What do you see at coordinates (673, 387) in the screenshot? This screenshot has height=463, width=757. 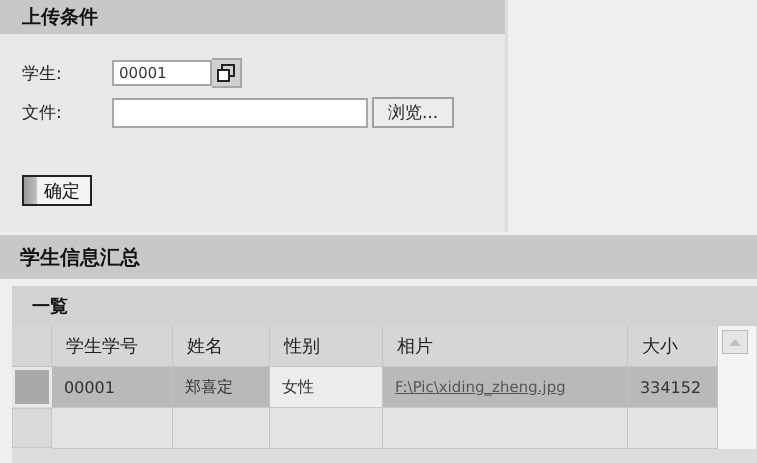 I see `table-cell: 334152` at bounding box center [673, 387].